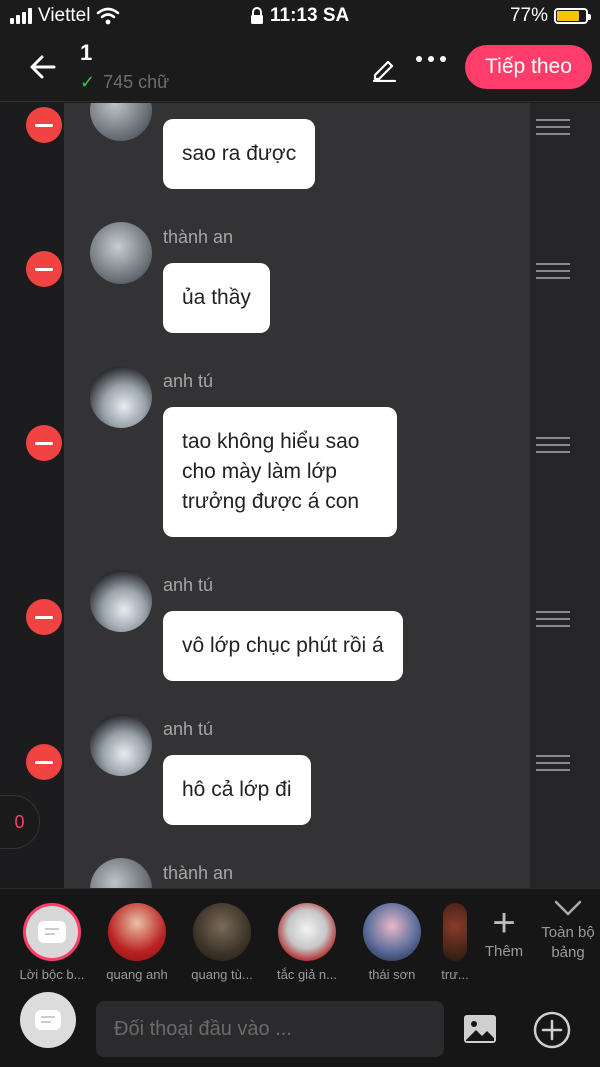 The image size is (600, 1067). I want to click on add-character-label: Thêm, so click(504, 951).